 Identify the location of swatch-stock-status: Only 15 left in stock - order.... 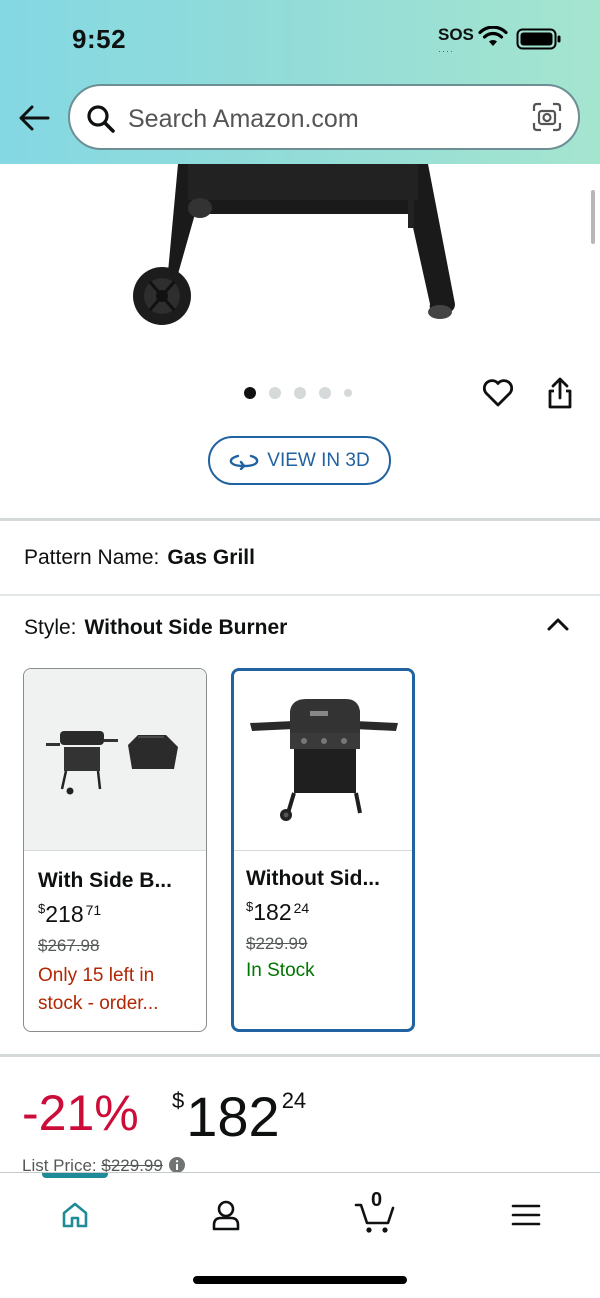
(98, 989).